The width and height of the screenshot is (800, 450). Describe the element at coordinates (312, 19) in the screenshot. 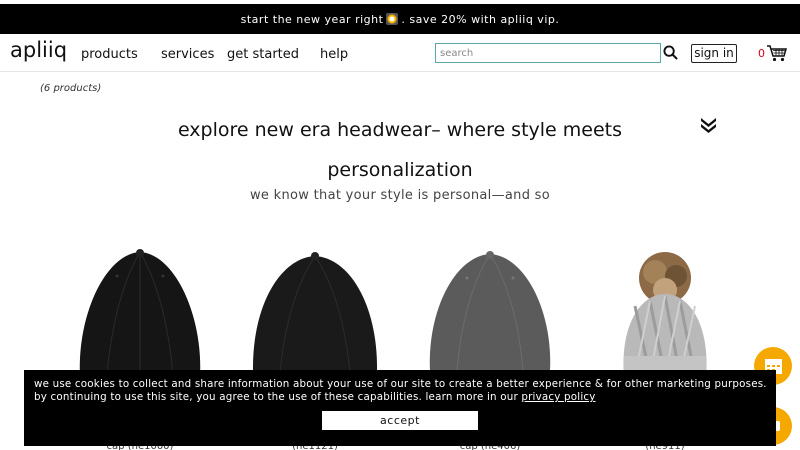

I see `promo-text-start: start the new year right` at that location.